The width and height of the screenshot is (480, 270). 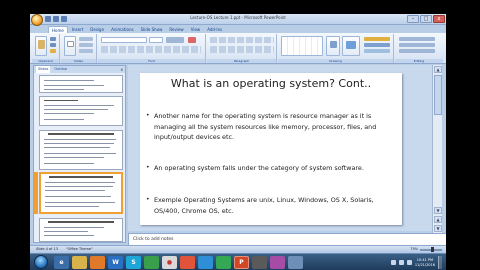 I want to click on tab-slides: Slides, so click(x=43, y=69).